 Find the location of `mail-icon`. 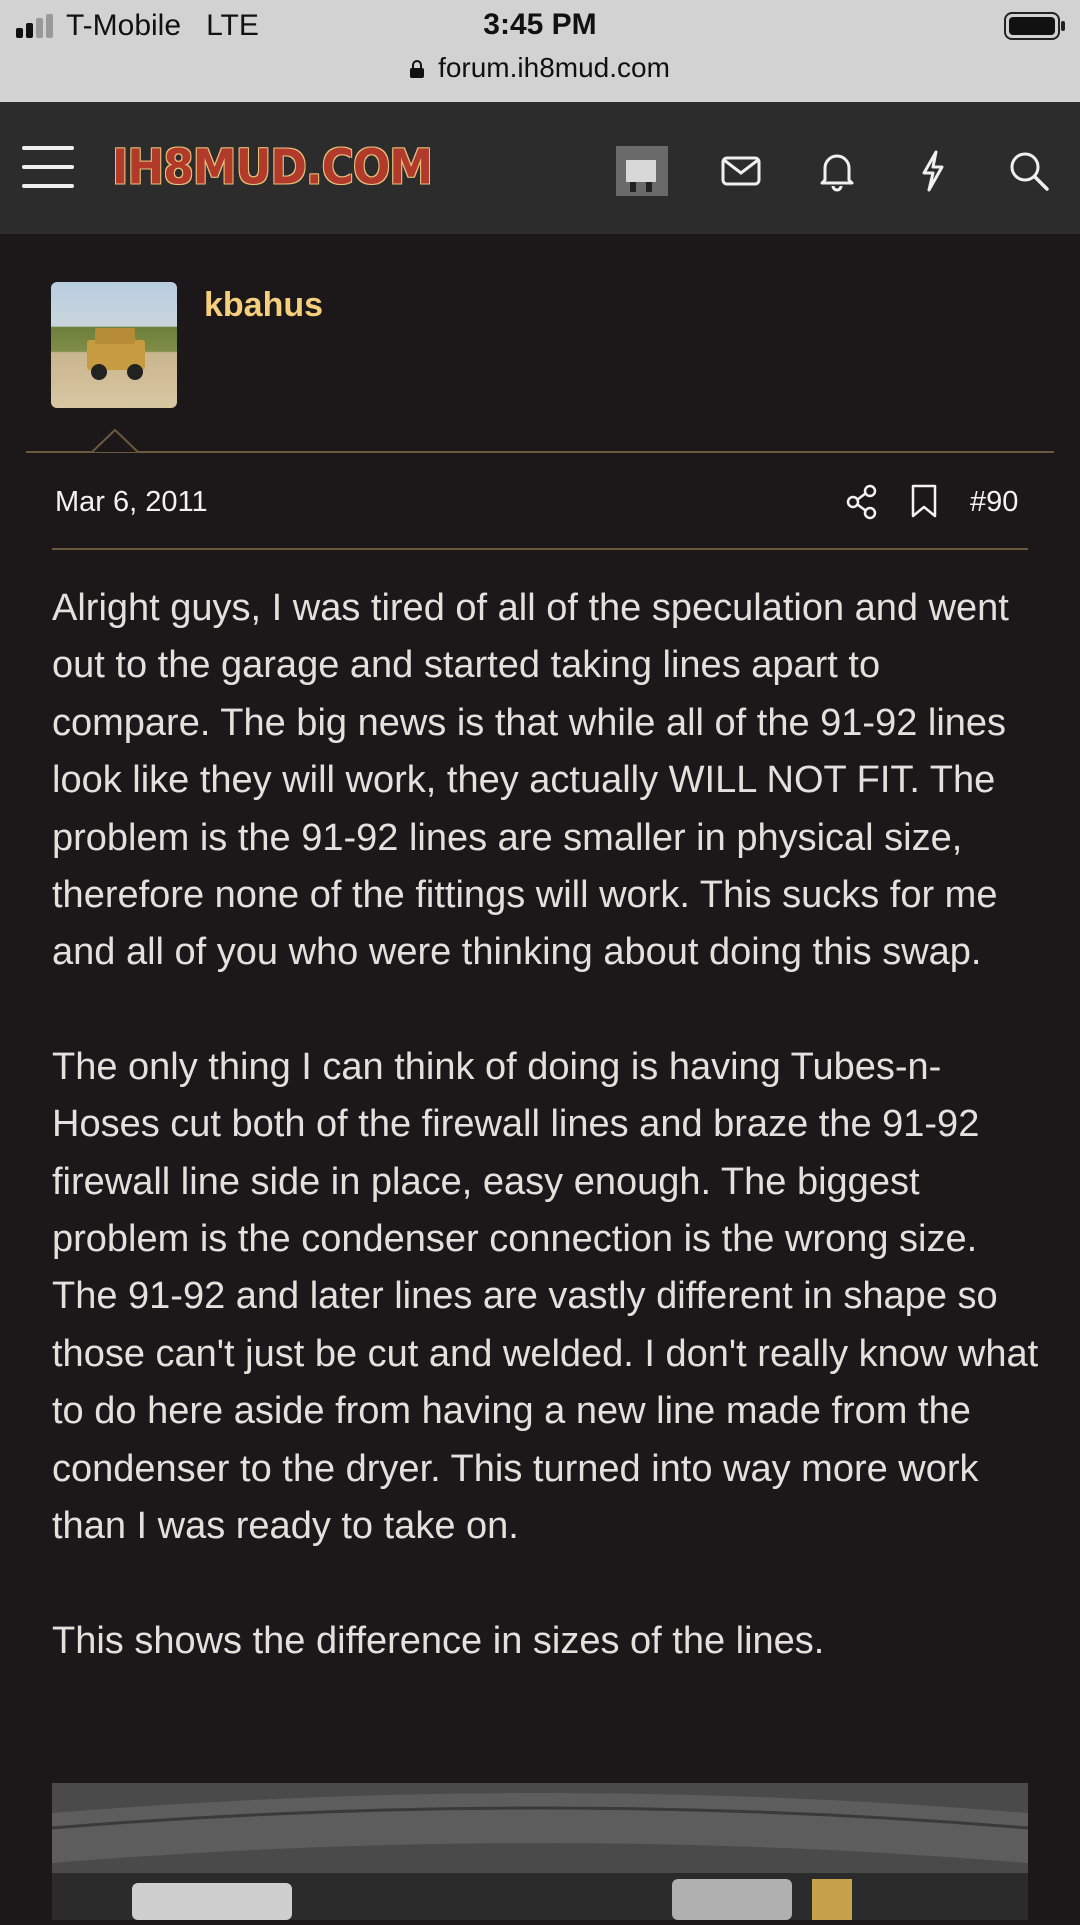

mail-icon is located at coordinates (741, 171).